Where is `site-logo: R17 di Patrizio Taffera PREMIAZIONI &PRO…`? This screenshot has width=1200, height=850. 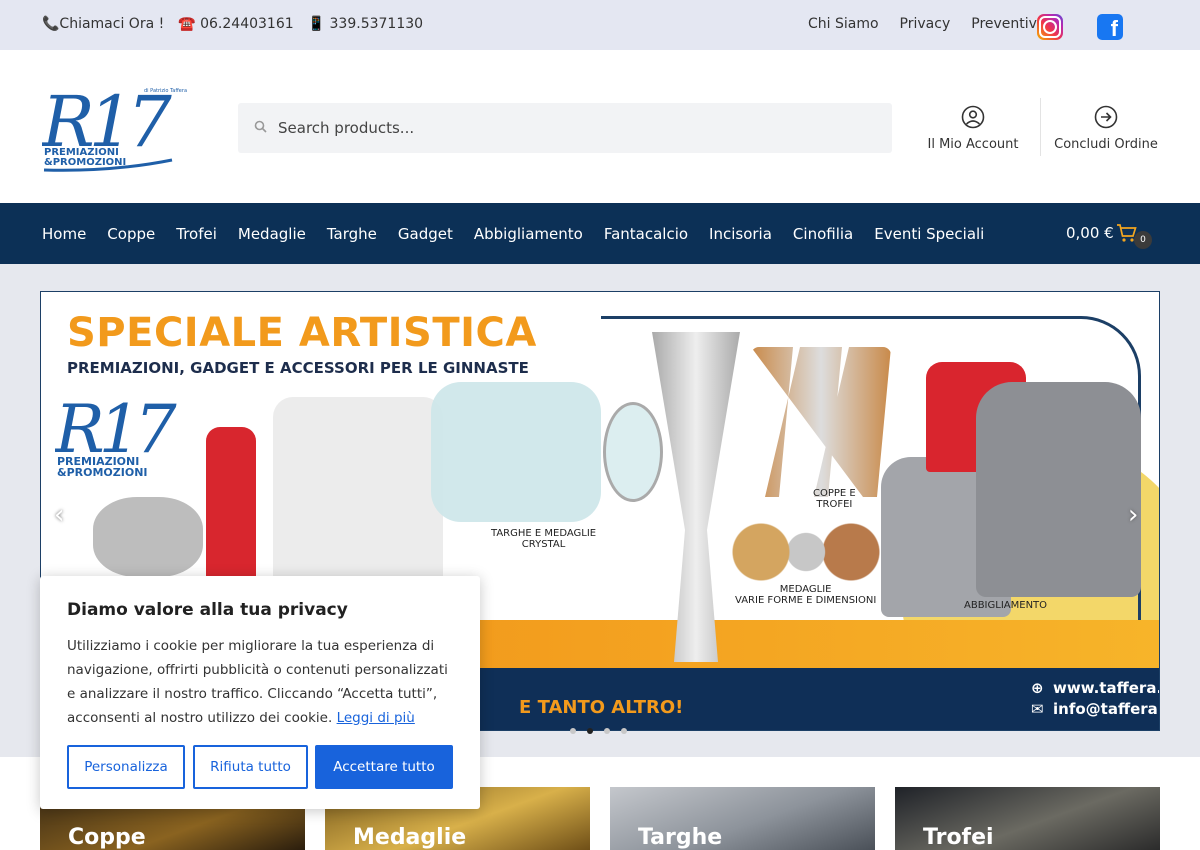 site-logo: R17 di Patrizio Taffera PREMIAZIONI &PRO… is located at coordinates (117, 127).